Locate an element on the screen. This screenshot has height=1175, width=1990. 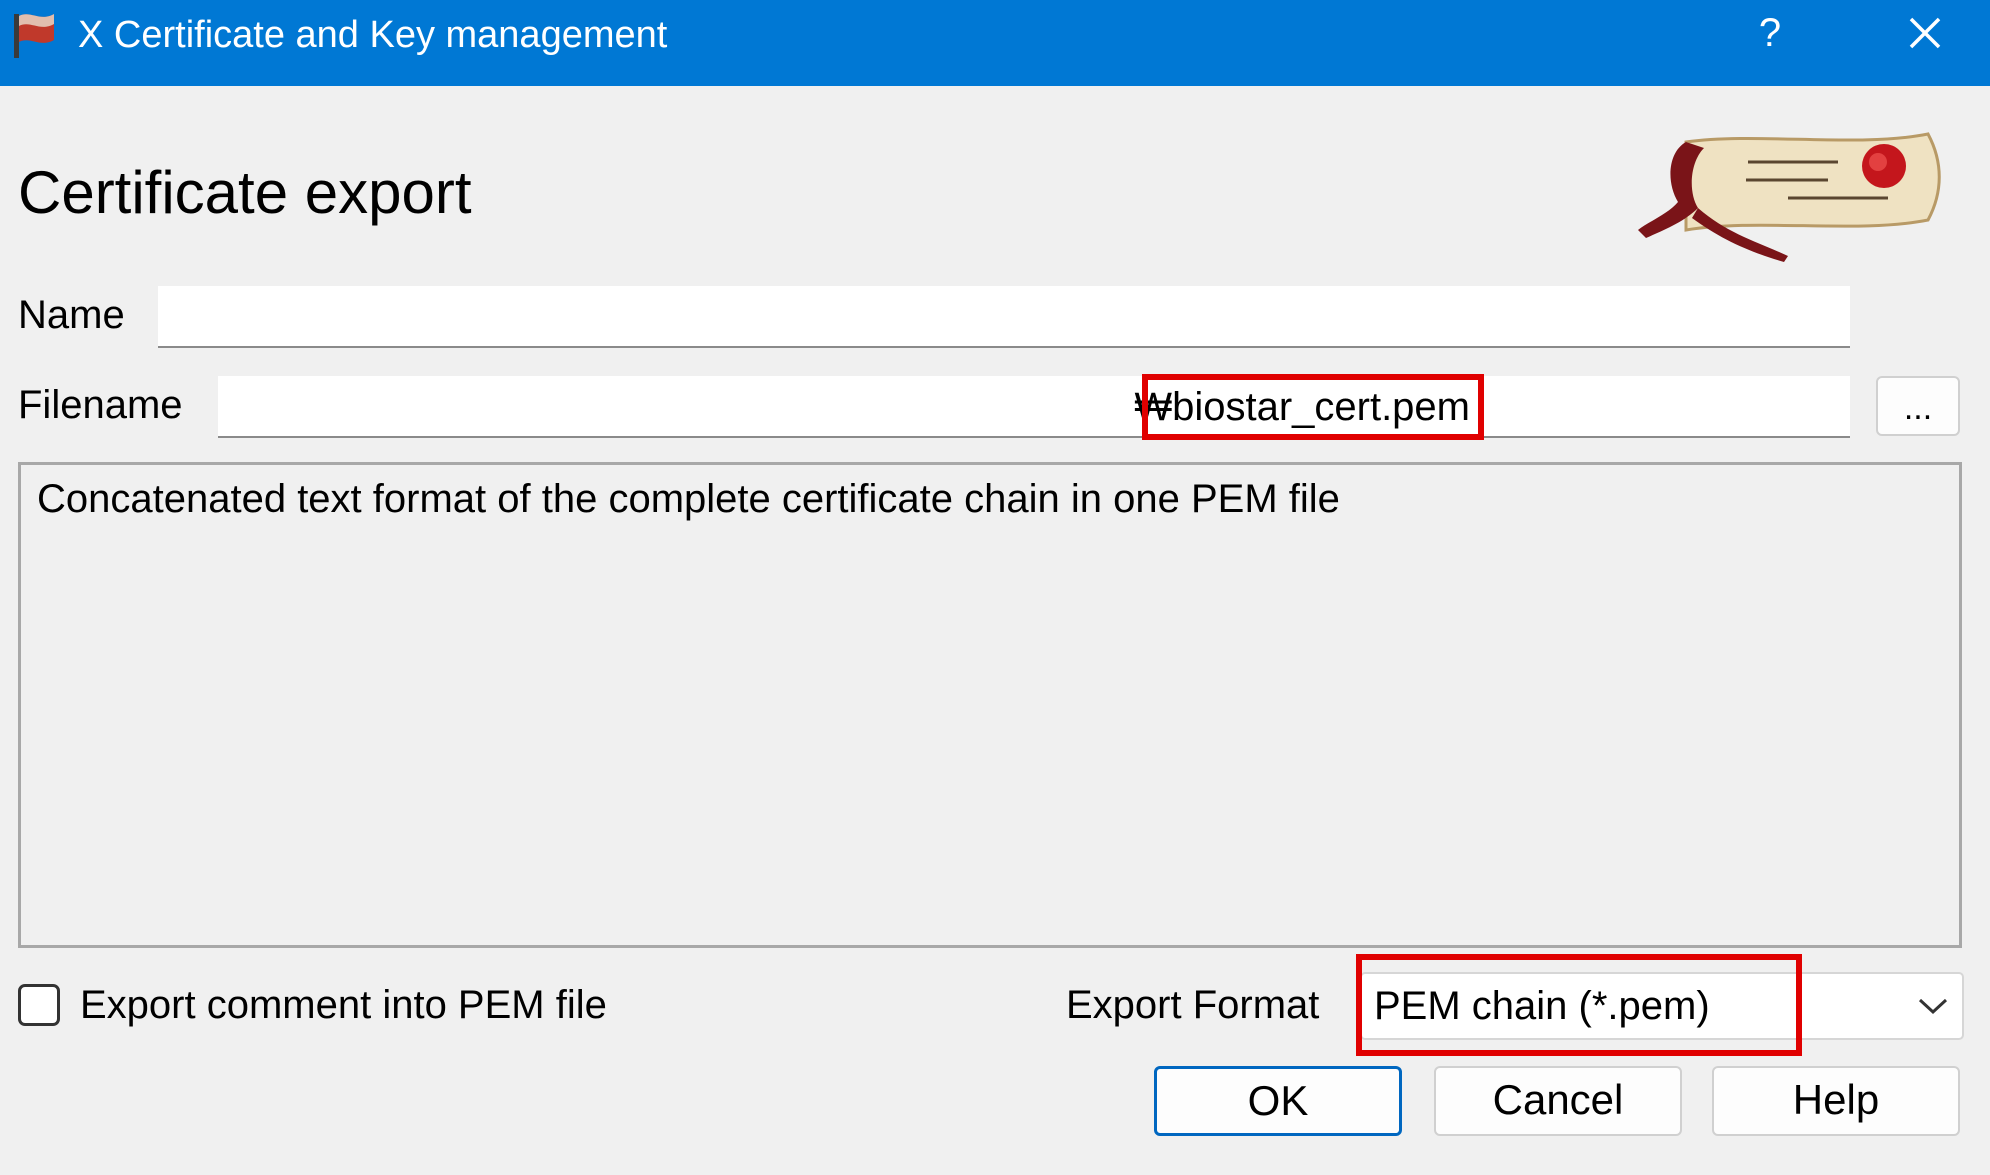
export-comment-label: Export comment into PEM file is located at coordinates (343, 1005).